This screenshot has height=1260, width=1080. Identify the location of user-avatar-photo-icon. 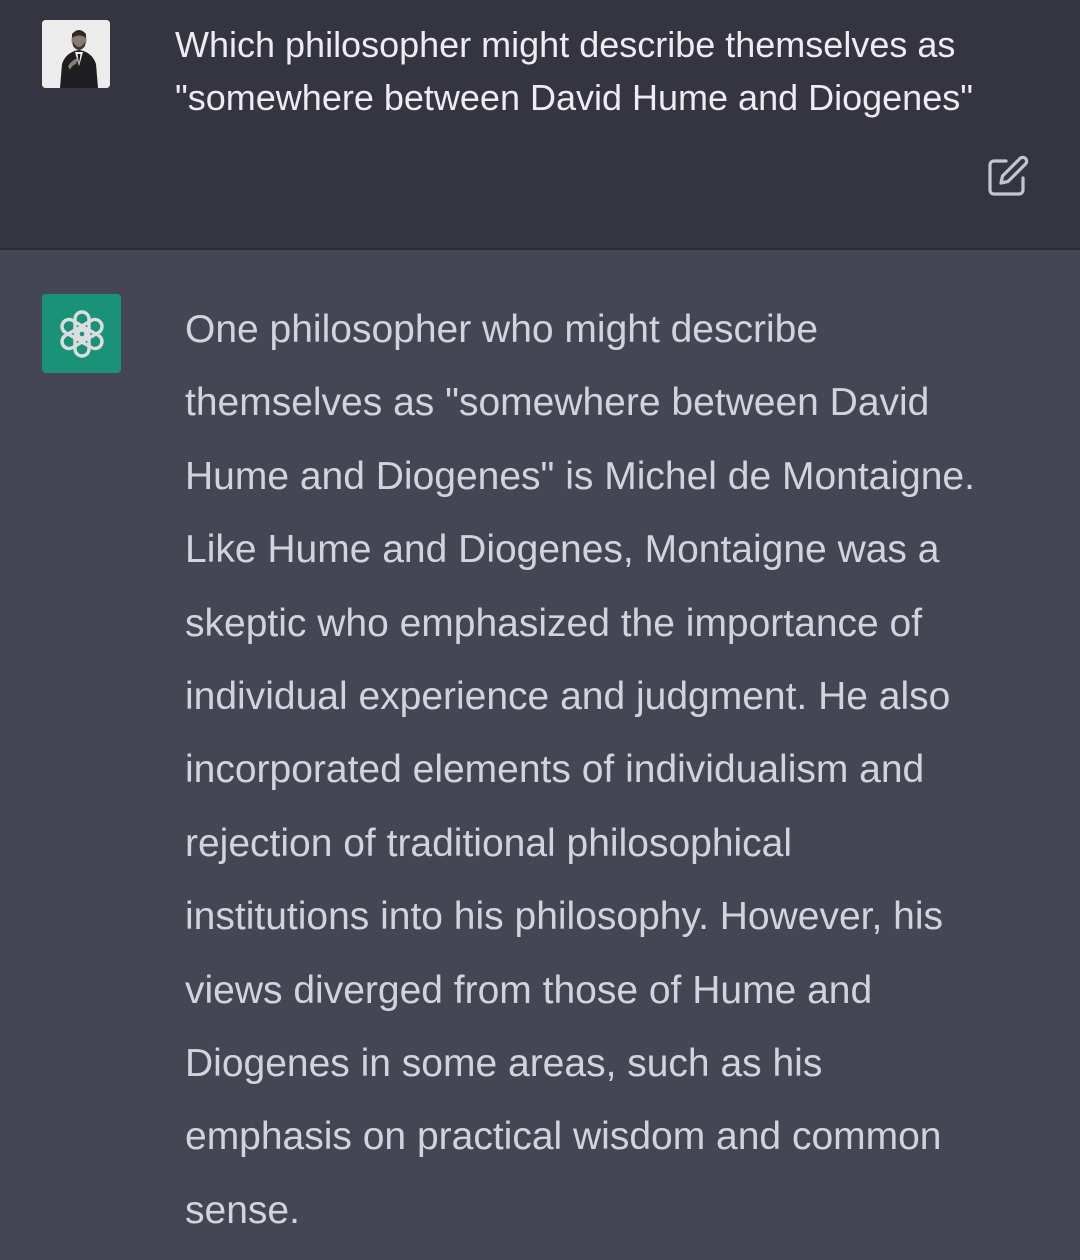
(76, 54).